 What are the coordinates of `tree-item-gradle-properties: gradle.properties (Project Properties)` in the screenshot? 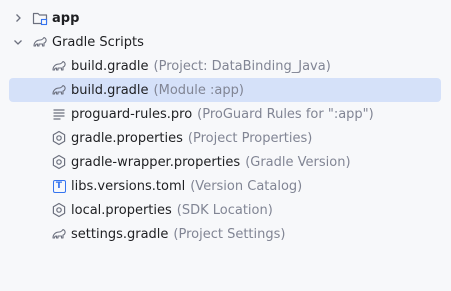 It's located at (225, 138).